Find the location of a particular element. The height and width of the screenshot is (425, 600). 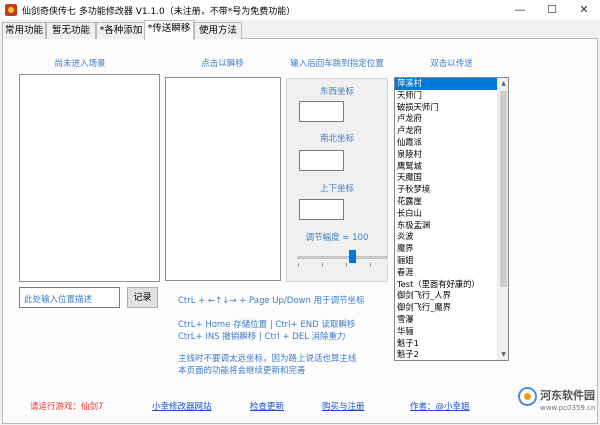

teleport-list is located at coordinates (223, 179).